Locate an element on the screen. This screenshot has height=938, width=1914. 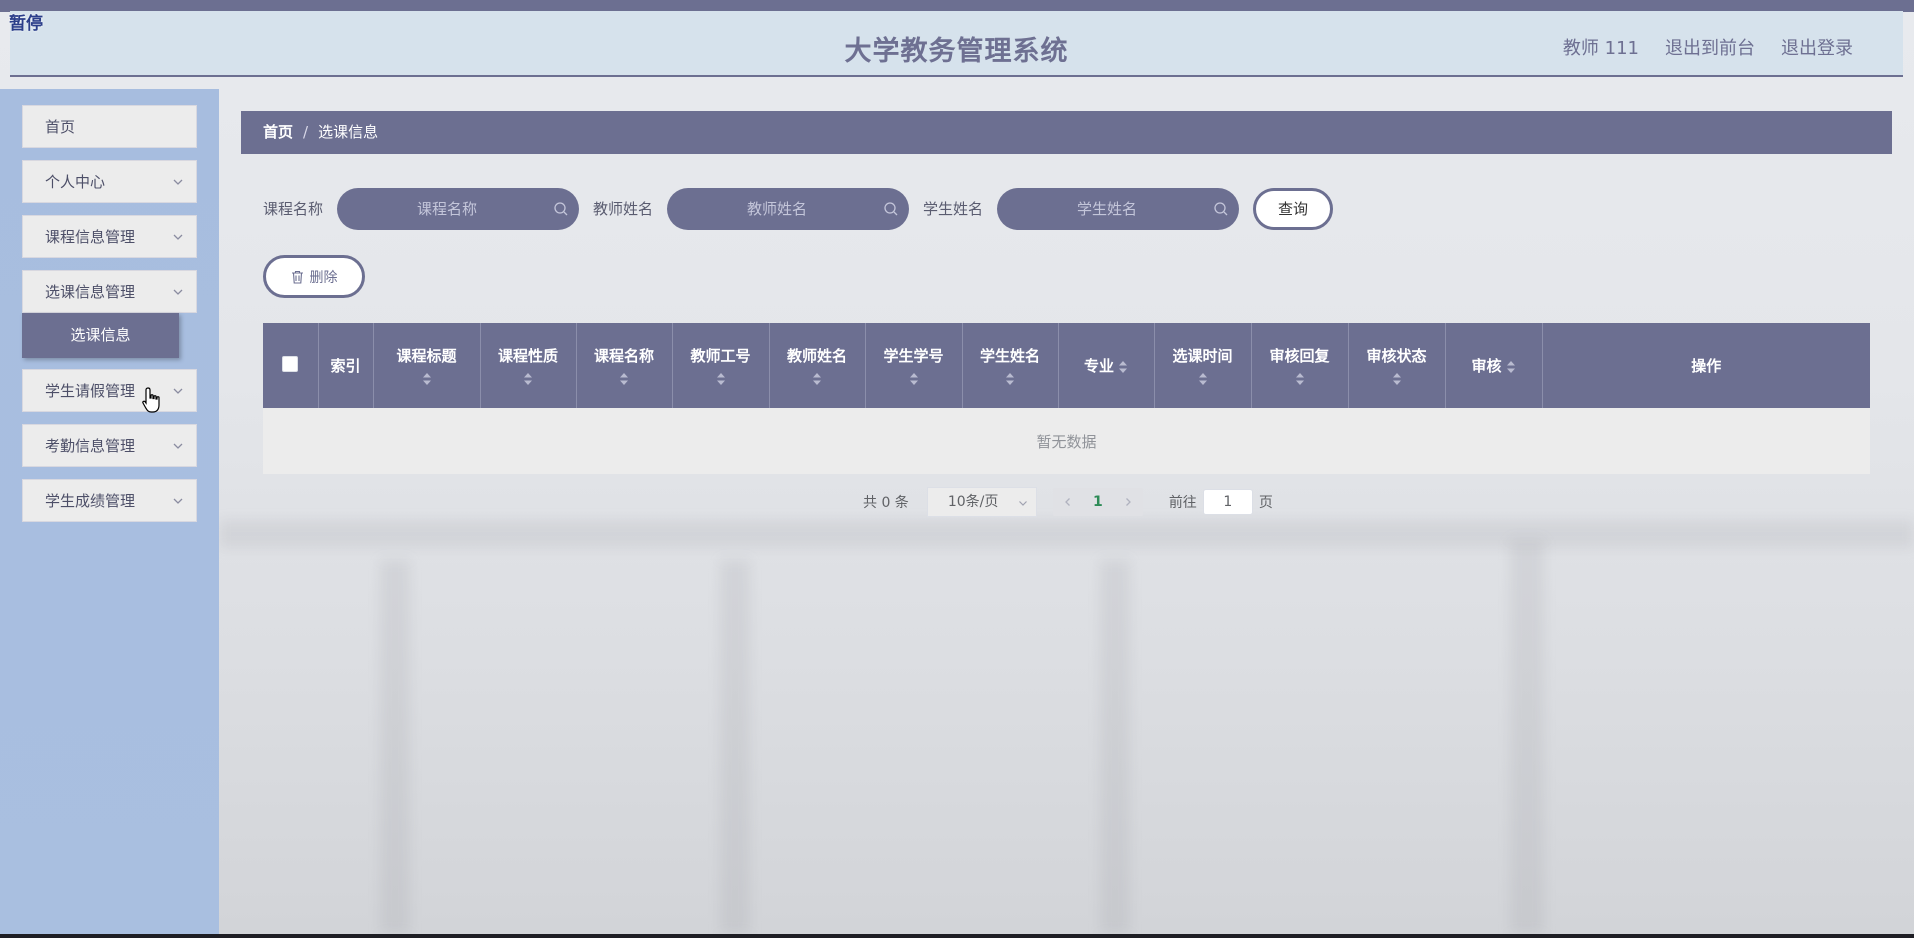
header-user-links: 教师 111 退出到前台 退出登录 is located at coordinates (1708, 47).